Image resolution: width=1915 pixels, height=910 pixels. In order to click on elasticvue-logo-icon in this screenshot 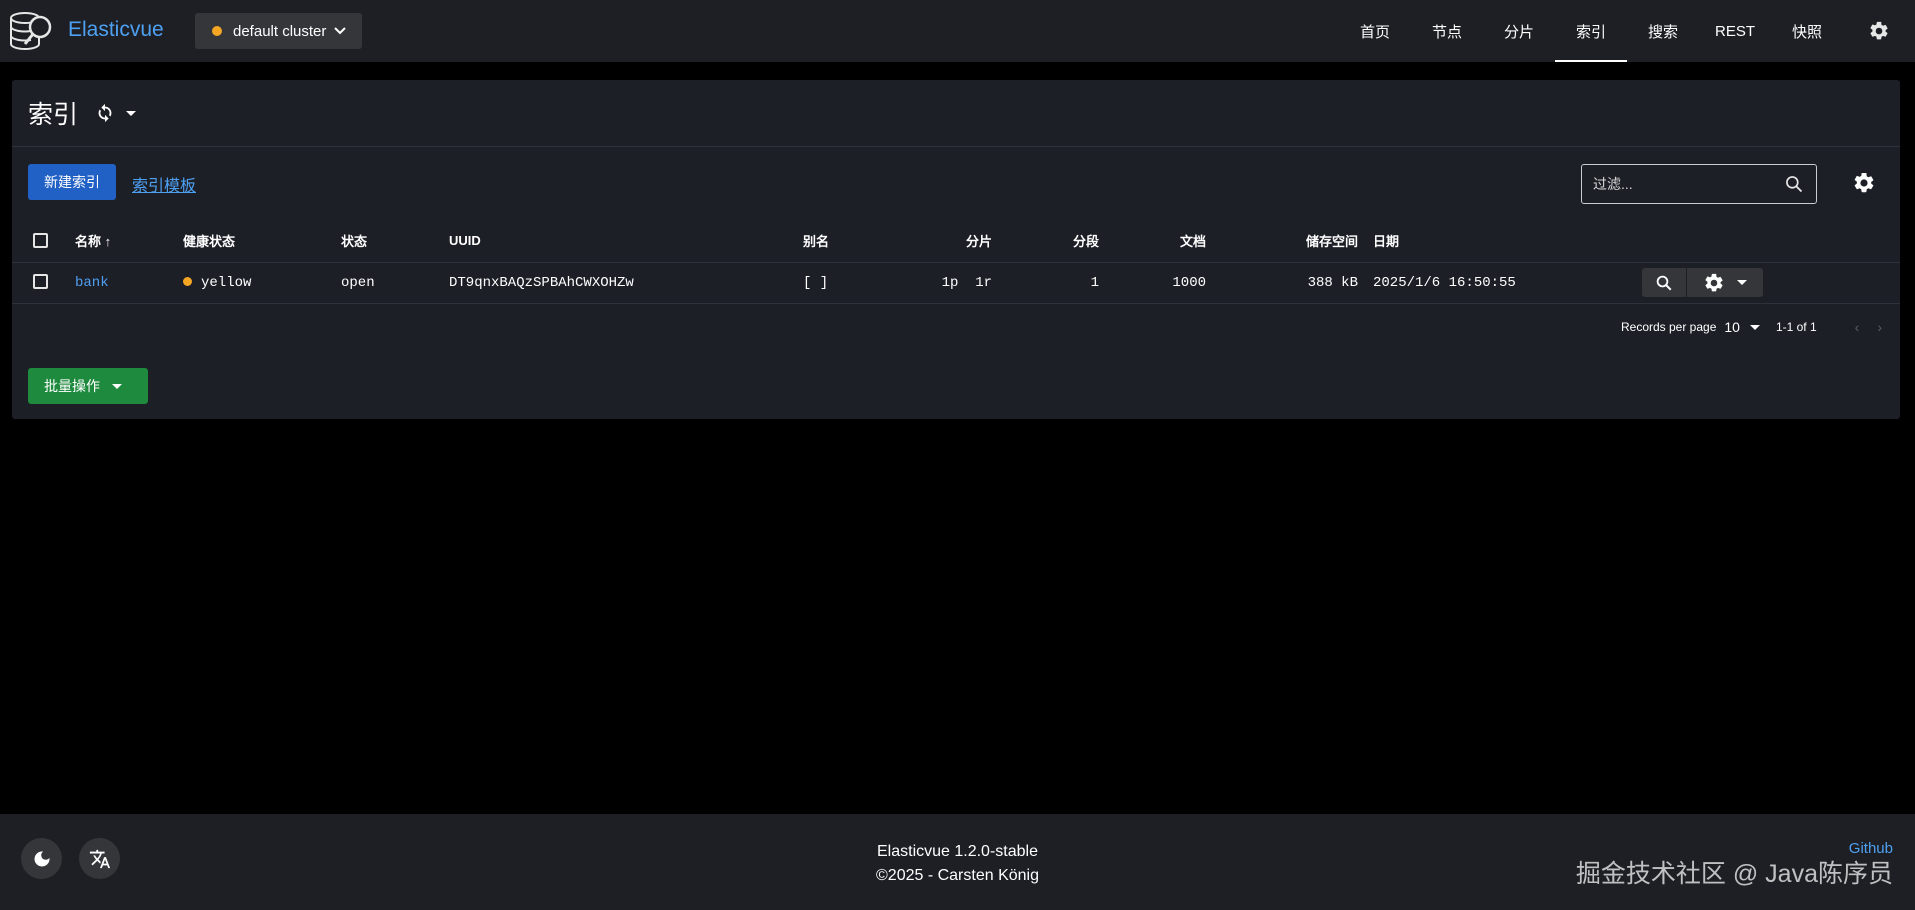, I will do `click(32, 31)`.